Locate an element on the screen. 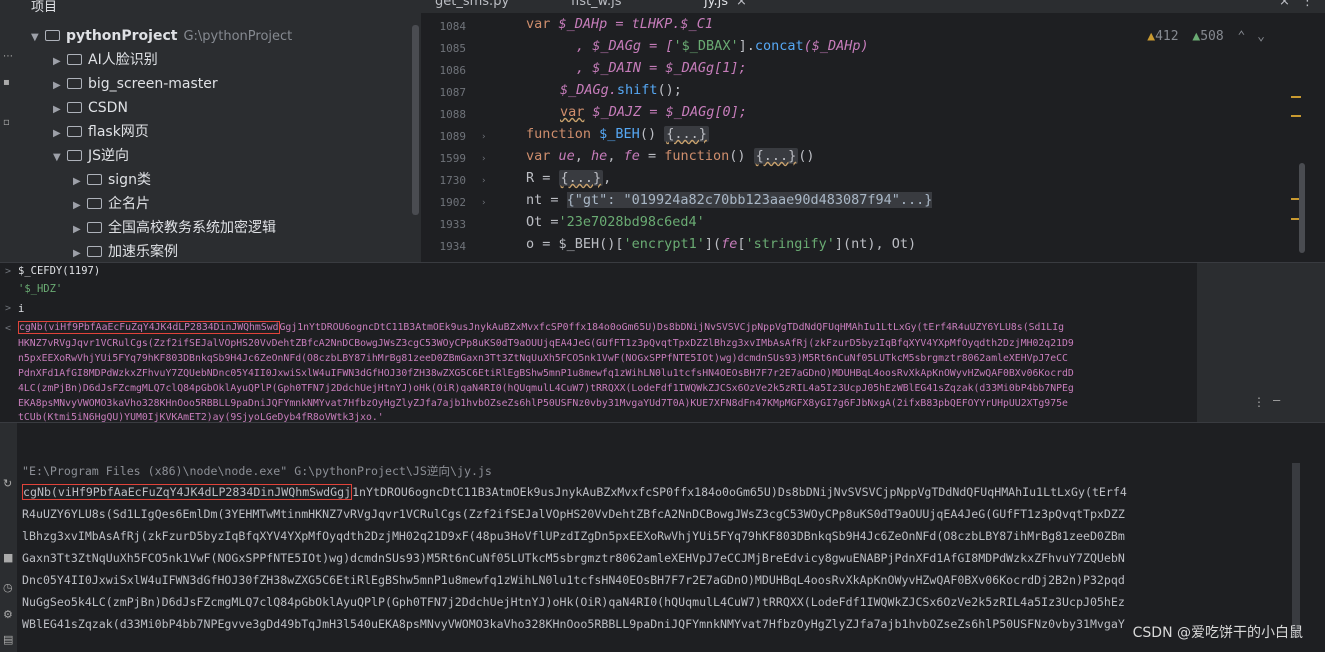 The width and height of the screenshot is (1325, 652). tree-item: ▼ JS逆向 is located at coordinates (91, 156).